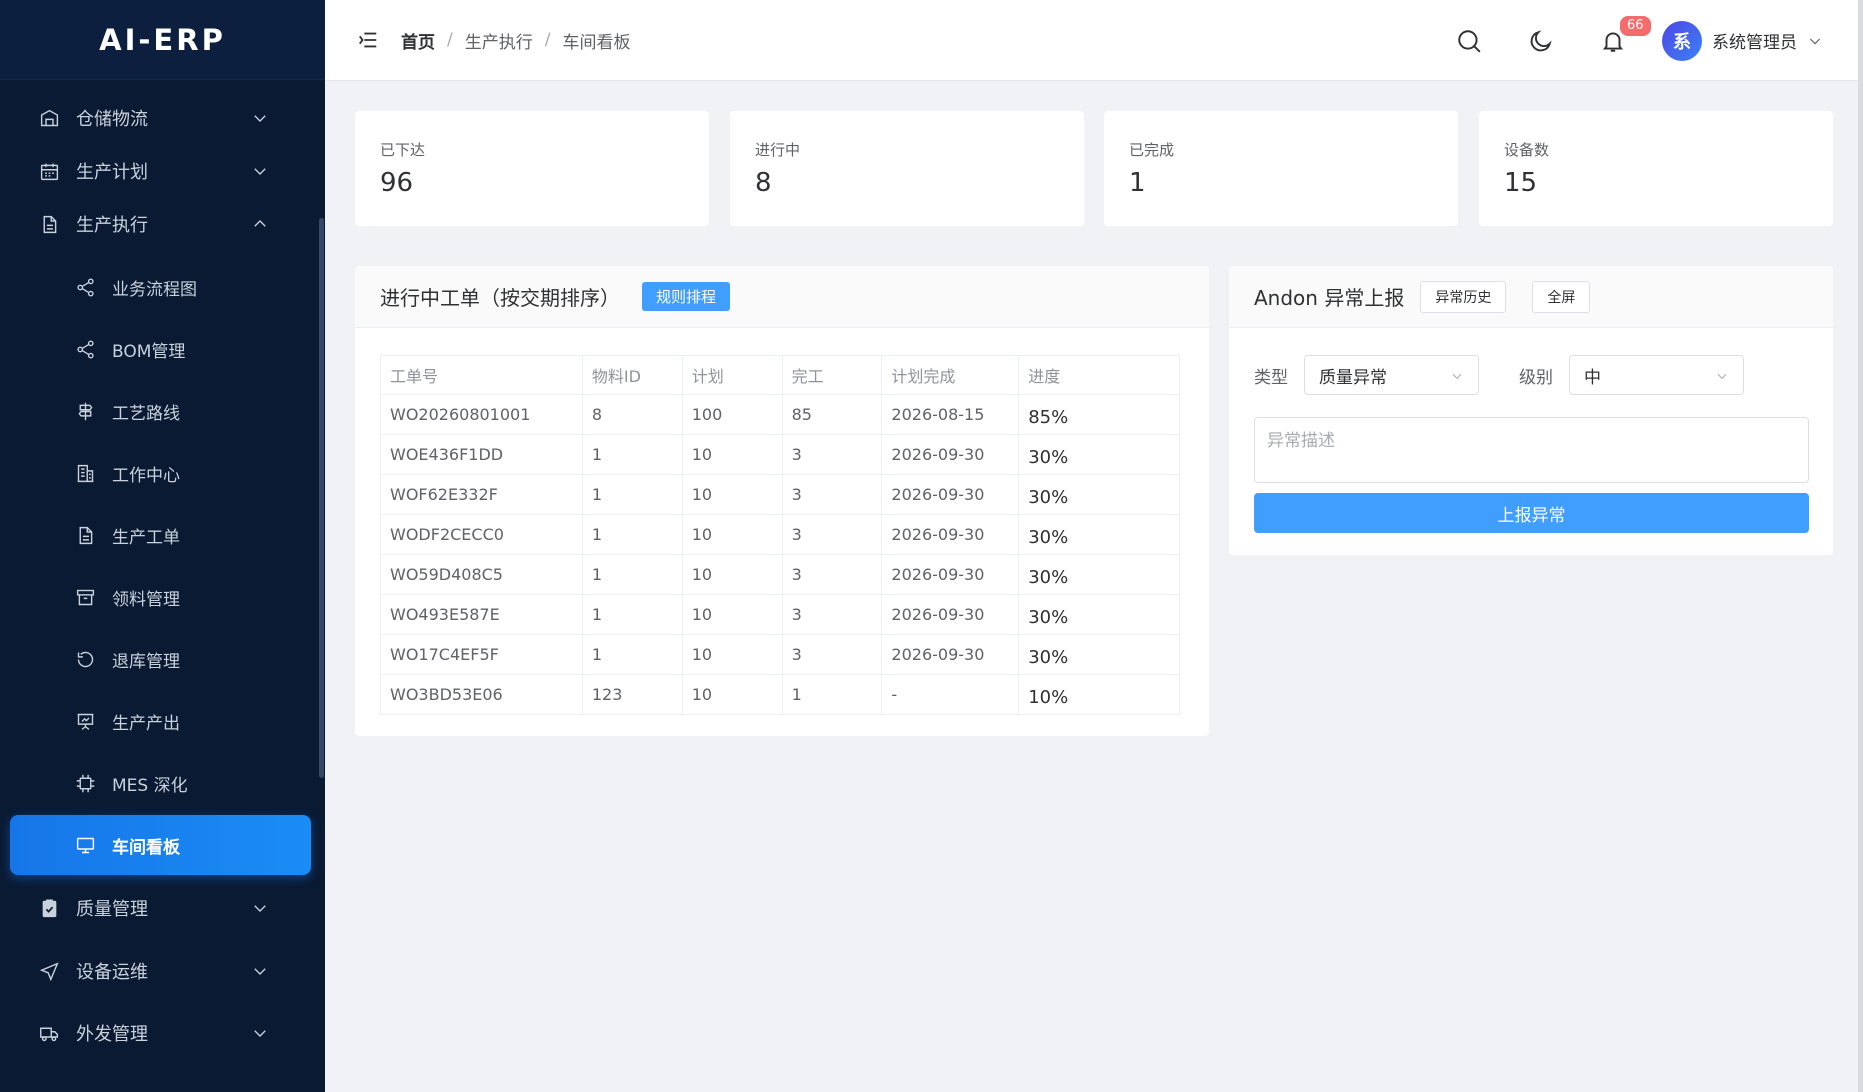 The height and width of the screenshot is (1092, 1863). I want to click on sidebar-item-production-exec: 生产执行, so click(162, 224).